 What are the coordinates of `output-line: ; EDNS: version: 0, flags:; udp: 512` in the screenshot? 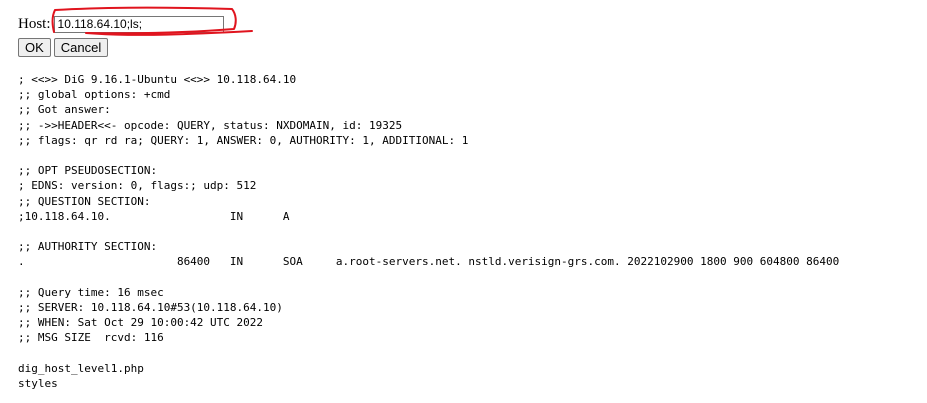 It's located at (137, 186).